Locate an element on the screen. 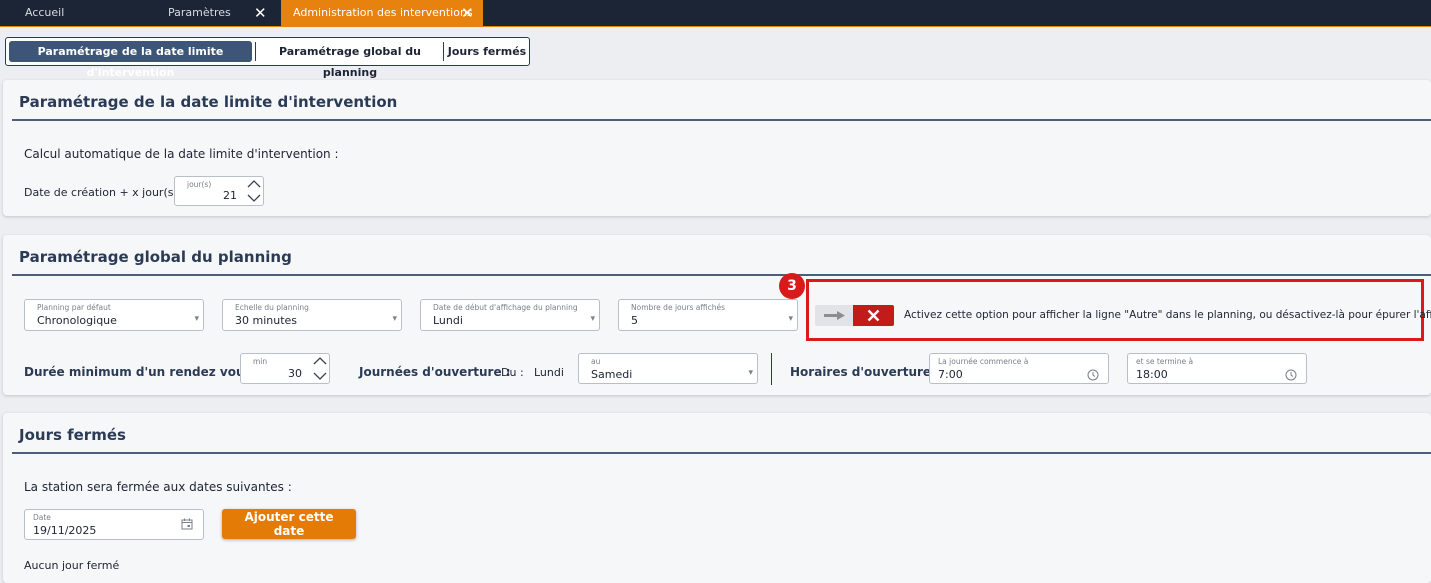 This screenshot has height=583, width=1431. field-label: et se termine à is located at coordinates (1165, 361).